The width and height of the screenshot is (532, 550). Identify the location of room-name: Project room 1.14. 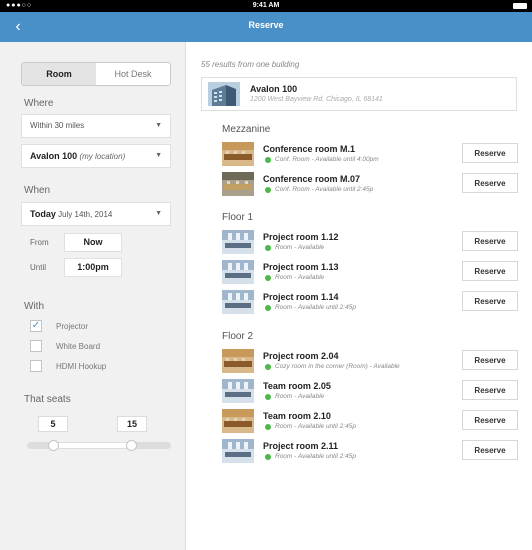
(301, 297).